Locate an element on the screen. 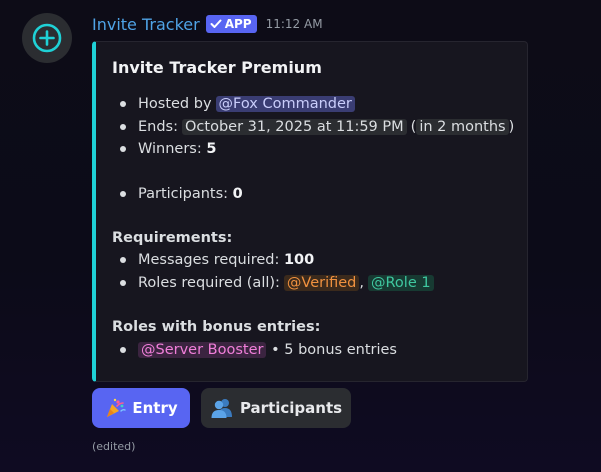 The height and width of the screenshot is (472, 601). participants-button-label: Participants is located at coordinates (291, 408).